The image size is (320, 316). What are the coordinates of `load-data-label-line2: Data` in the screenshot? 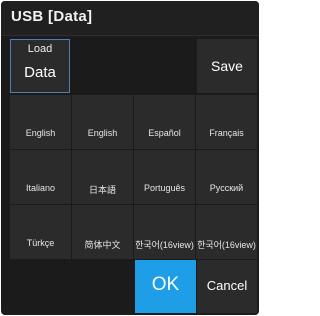 It's located at (40, 72).